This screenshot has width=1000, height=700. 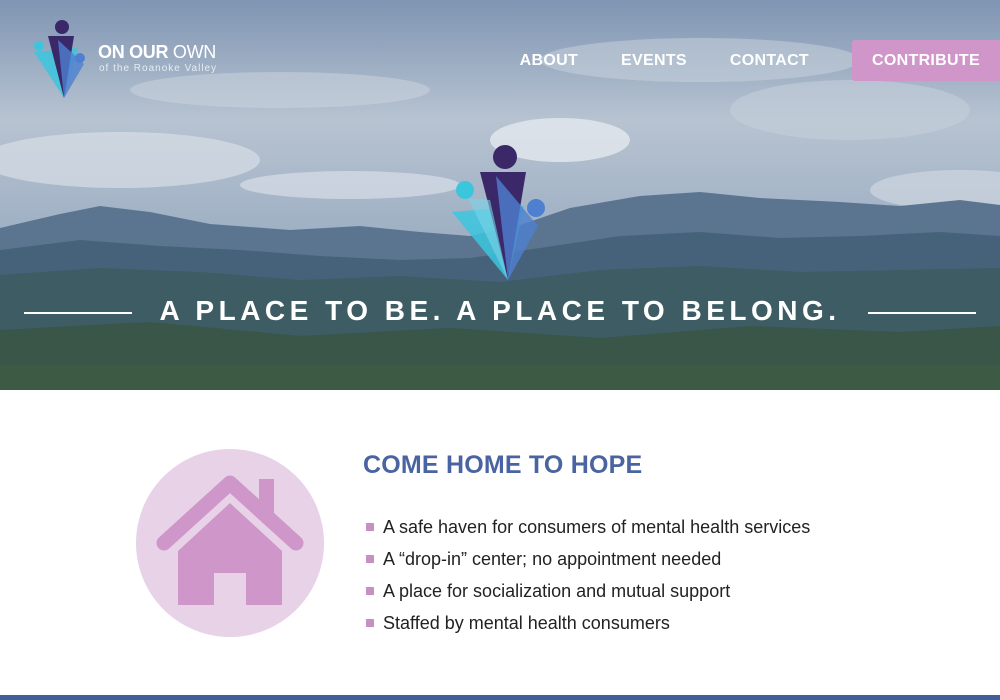 I want to click on section-heading: COME HOME TO HOPE, so click(x=503, y=465).